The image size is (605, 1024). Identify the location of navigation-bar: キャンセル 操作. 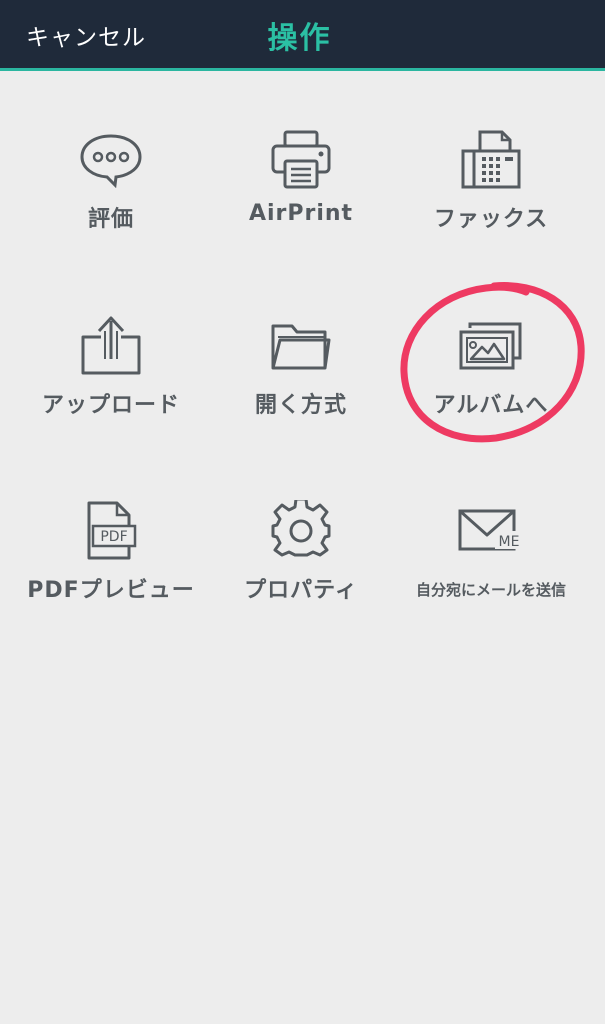
(302, 35).